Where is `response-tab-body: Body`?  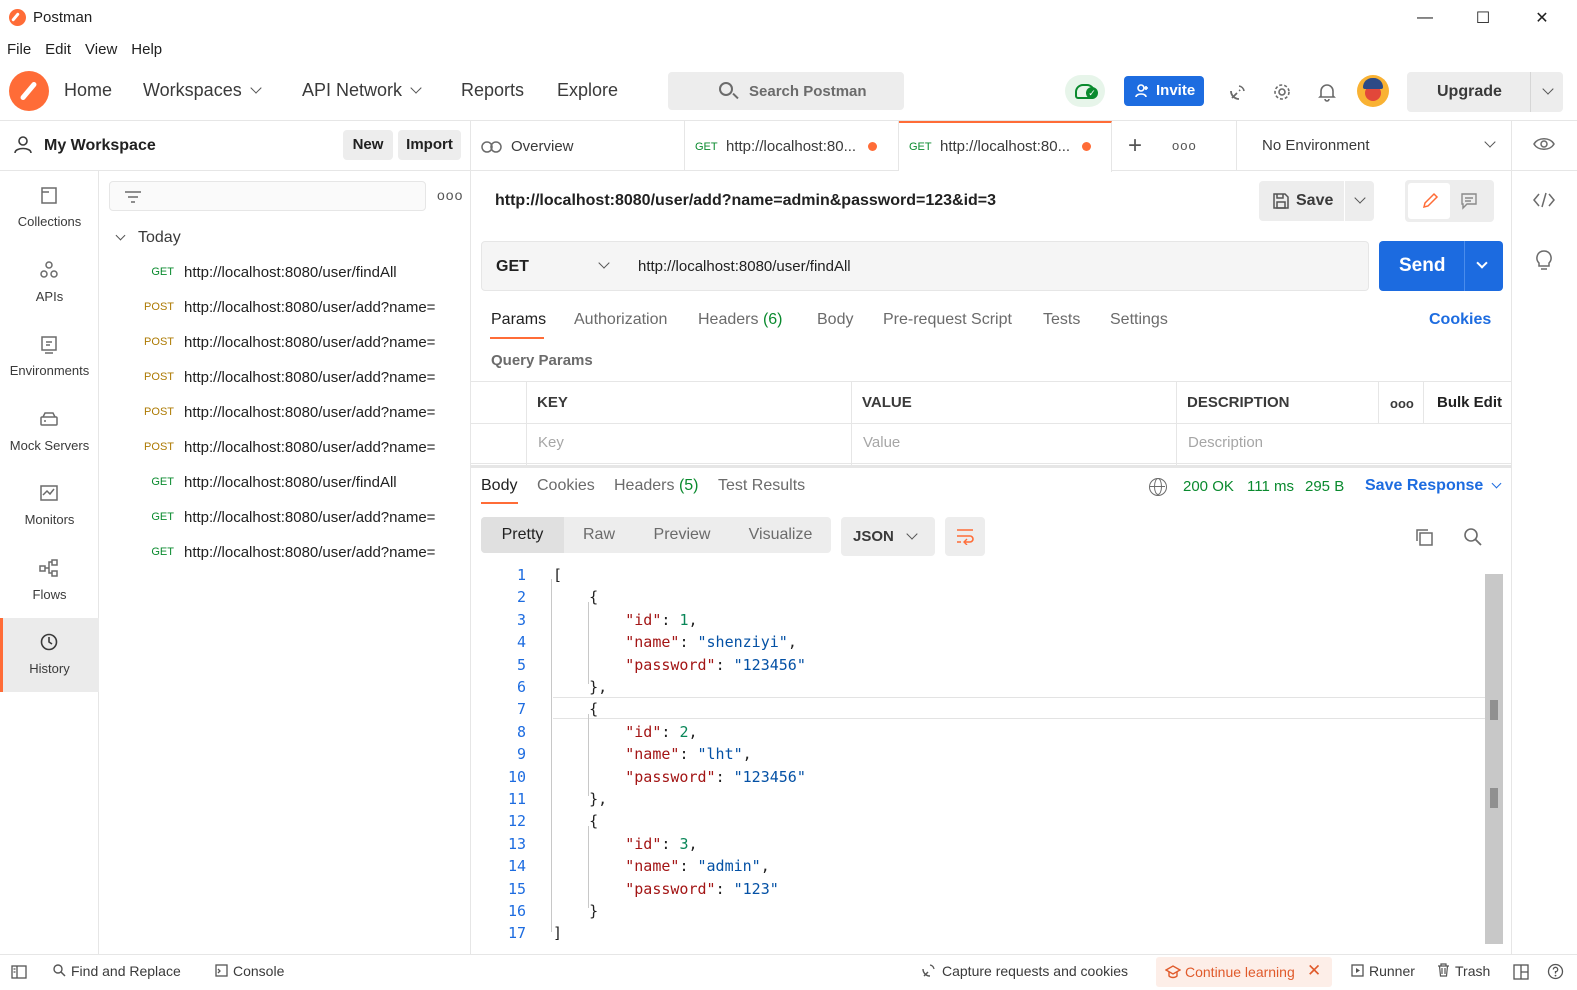
response-tab-body: Body is located at coordinates (499, 486).